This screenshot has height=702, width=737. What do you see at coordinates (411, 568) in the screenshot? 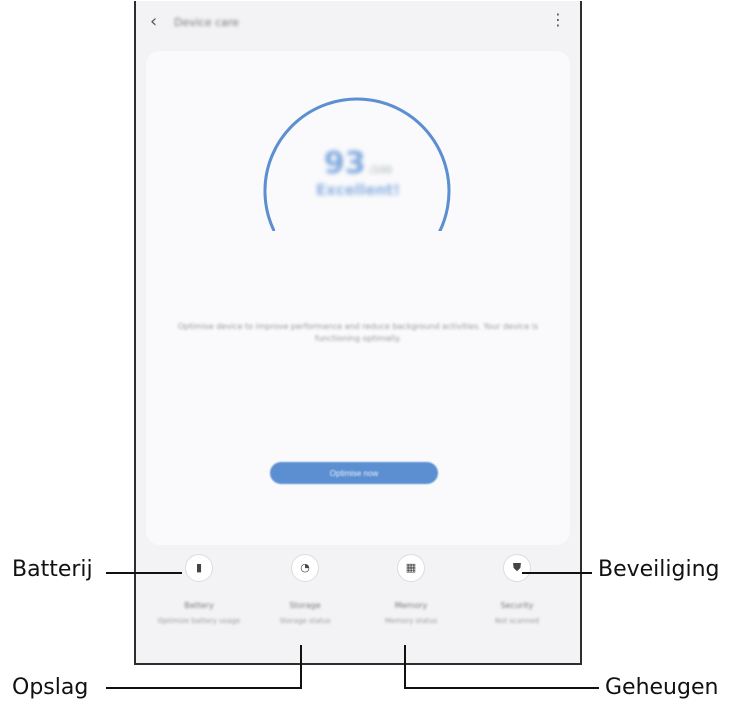
I see `memory-icon: ▦` at bounding box center [411, 568].